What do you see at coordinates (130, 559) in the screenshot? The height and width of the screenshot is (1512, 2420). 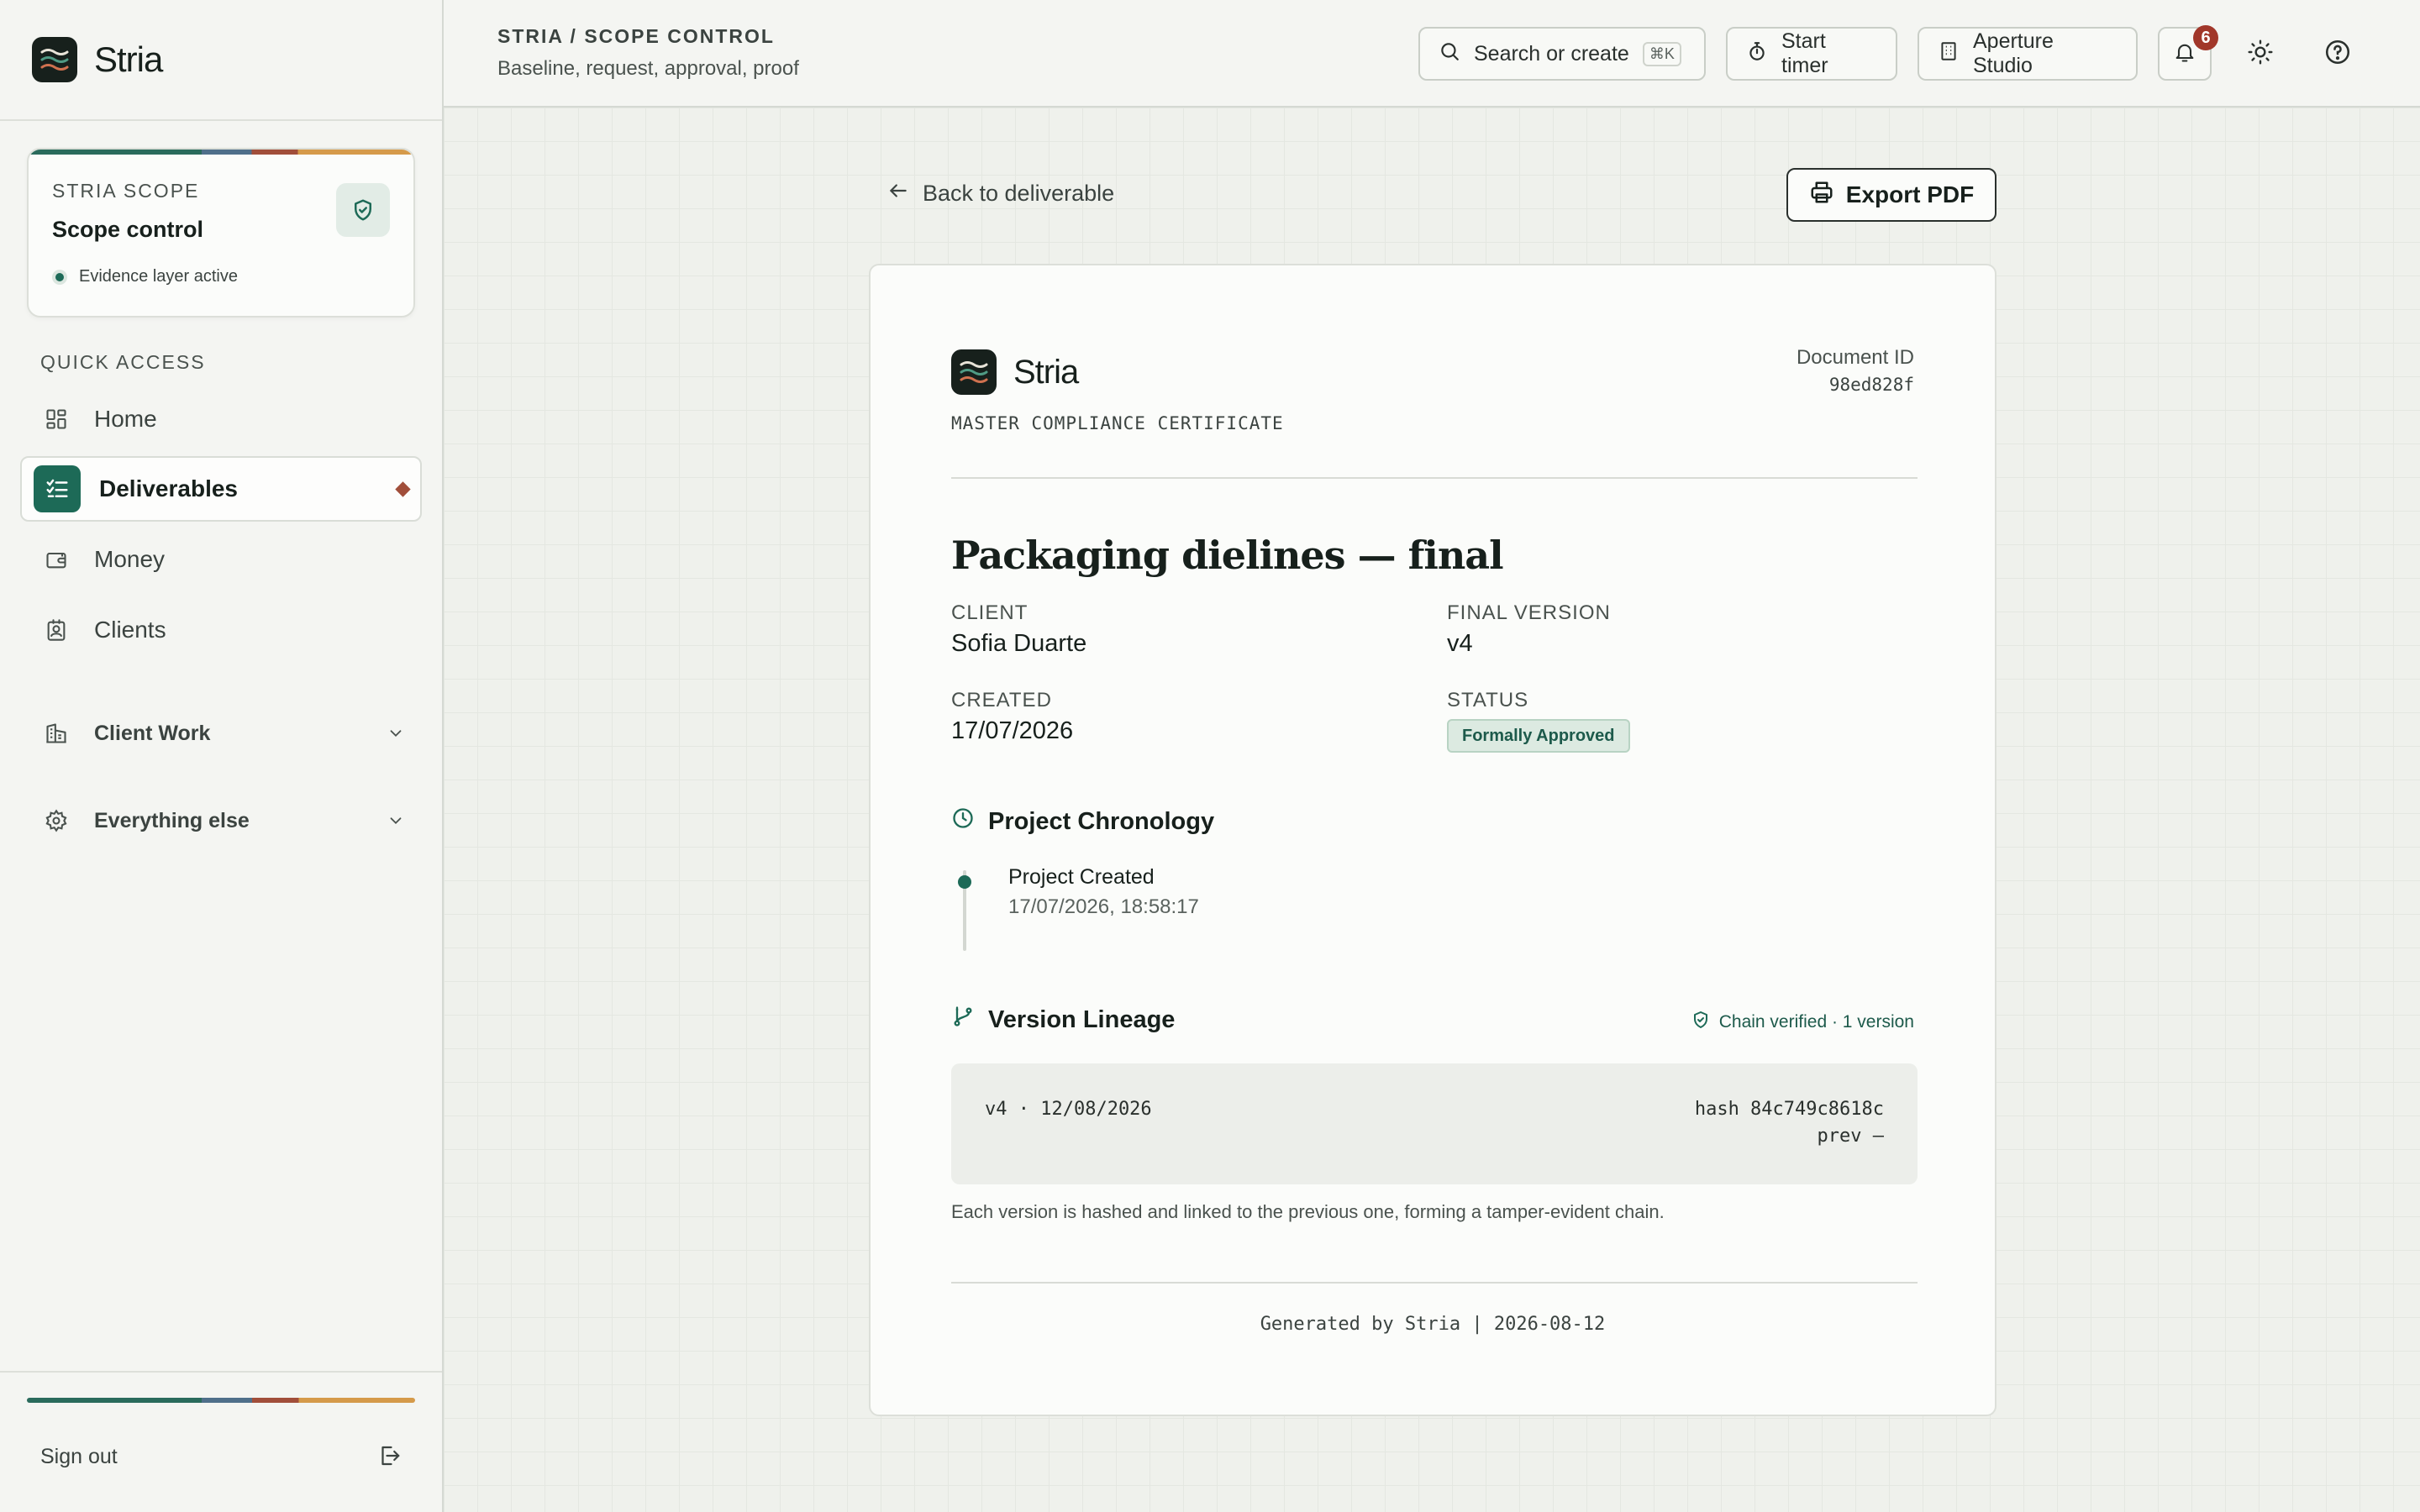 I see `sidebar-item-label: Money` at bounding box center [130, 559].